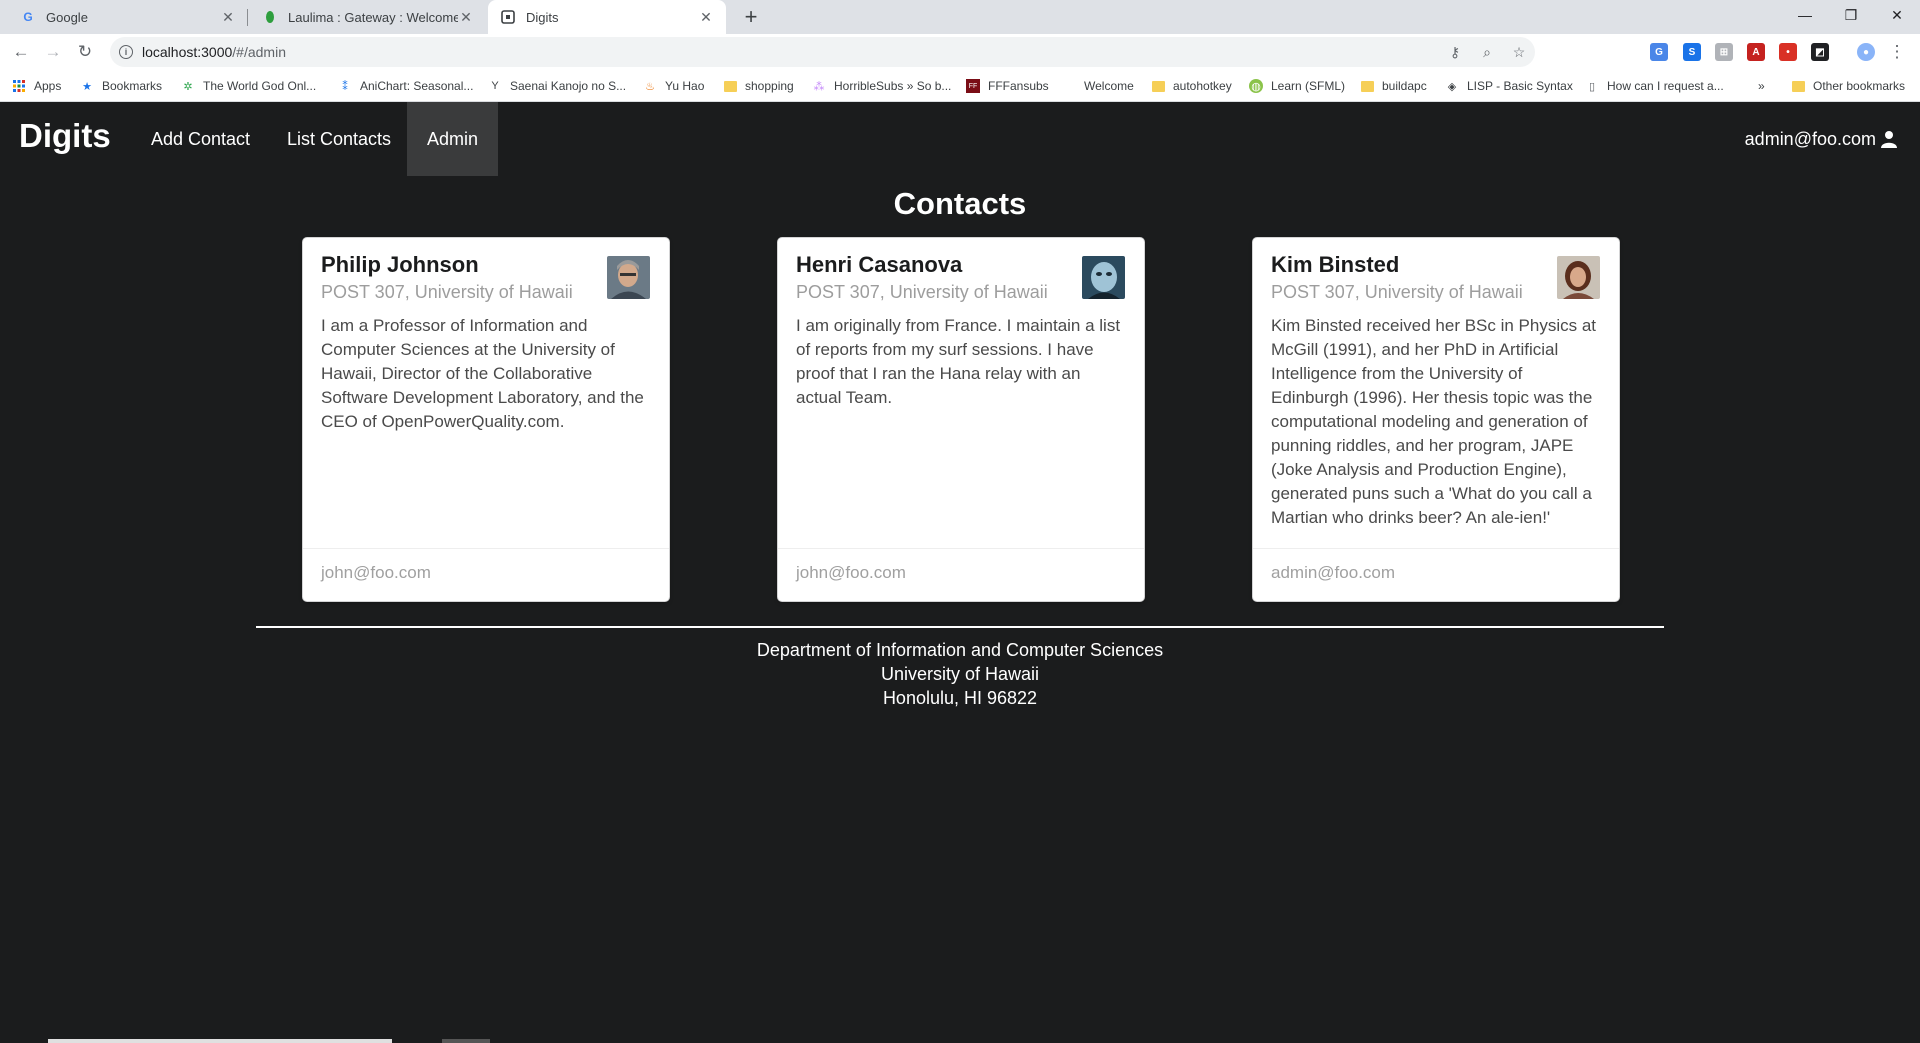  Describe the element at coordinates (65, 136) in the screenshot. I see `brand-logo: Digits` at that location.